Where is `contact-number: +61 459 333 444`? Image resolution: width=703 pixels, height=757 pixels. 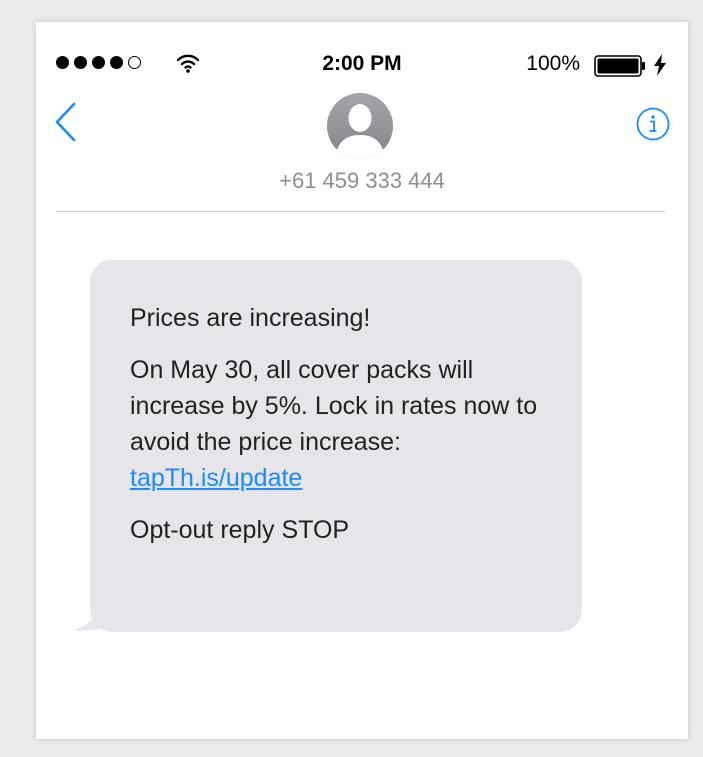 contact-number: +61 459 333 444 is located at coordinates (362, 181).